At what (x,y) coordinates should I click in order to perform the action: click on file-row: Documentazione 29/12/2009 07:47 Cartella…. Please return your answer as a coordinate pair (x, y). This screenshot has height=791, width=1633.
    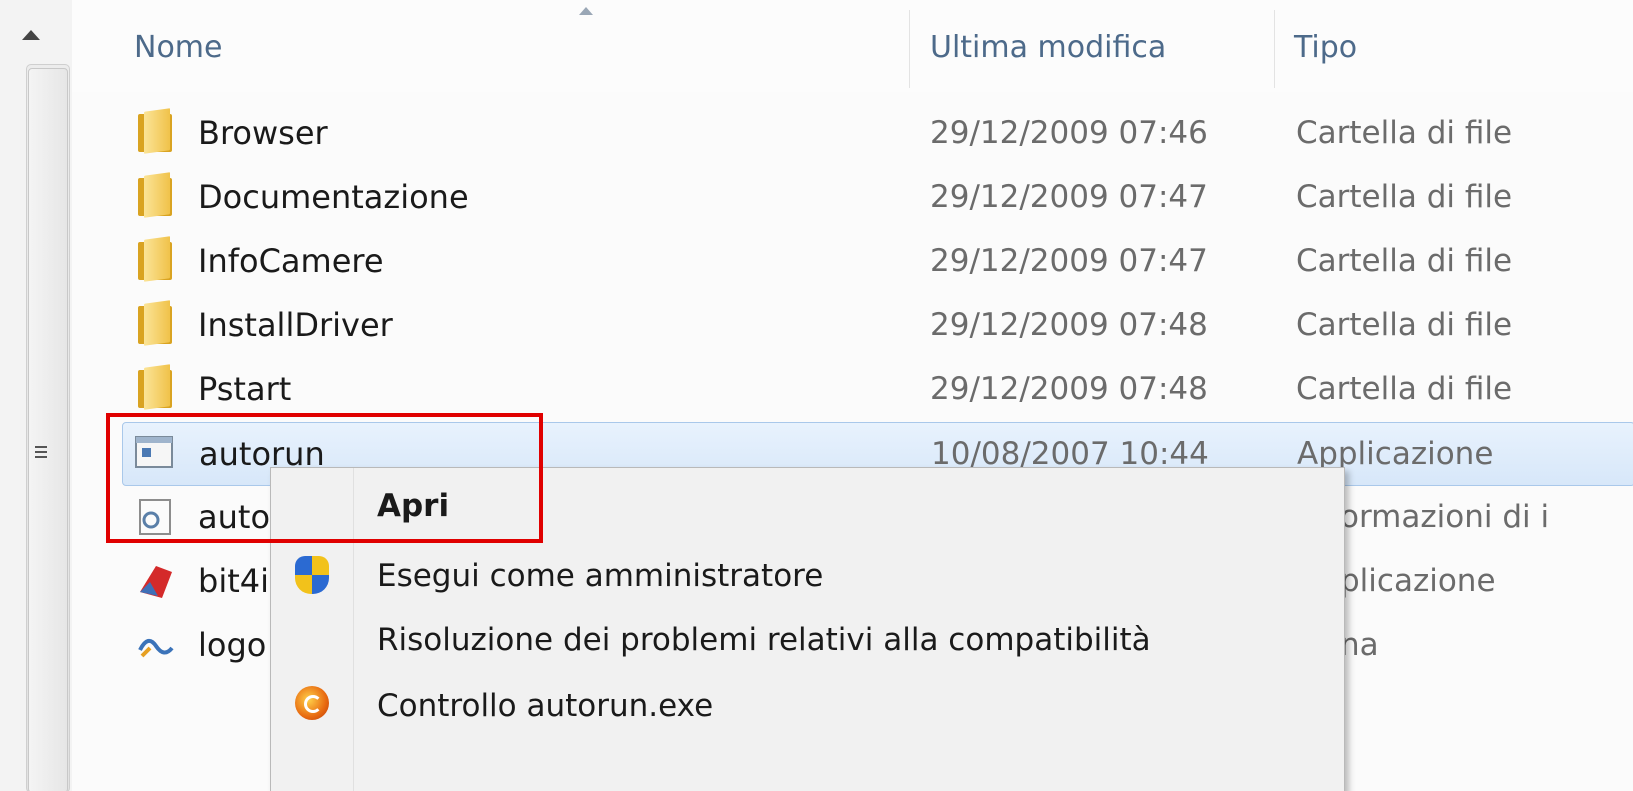
    Looking at the image, I should click on (877, 197).